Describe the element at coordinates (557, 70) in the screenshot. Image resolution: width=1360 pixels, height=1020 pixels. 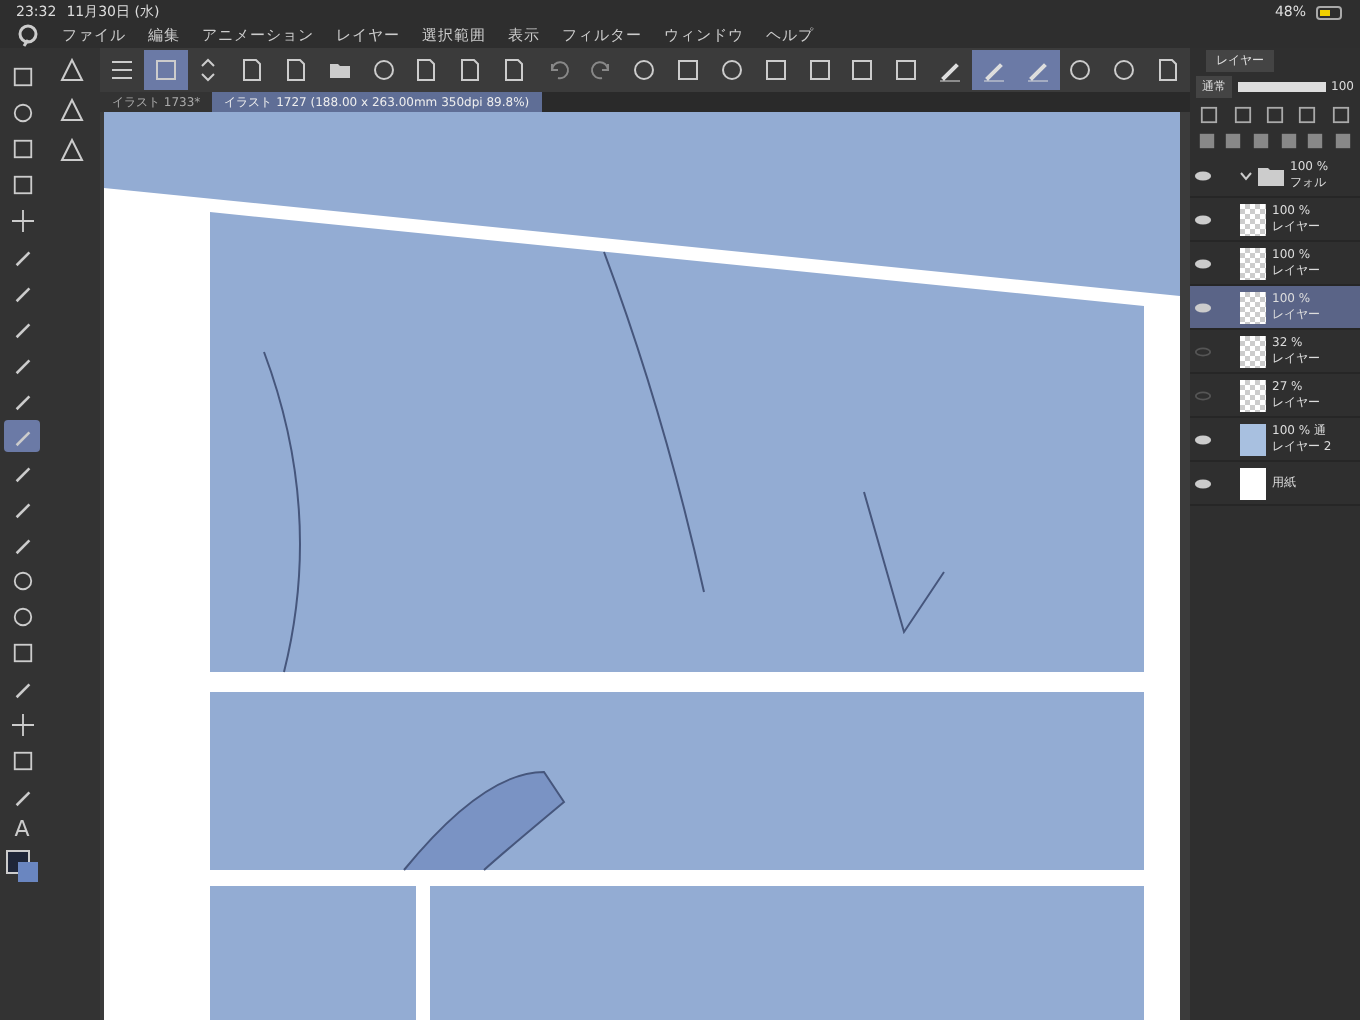
I see `undo-icon` at that location.